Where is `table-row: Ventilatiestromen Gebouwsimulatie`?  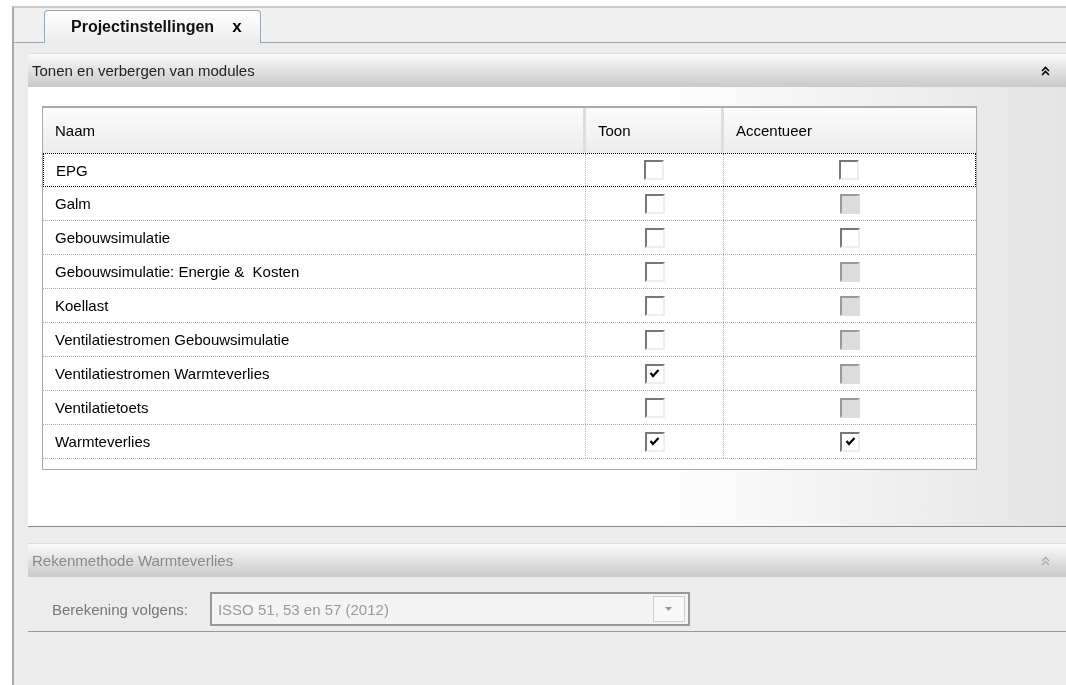 table-row: Ventilatiestromen Gebouwsimulatie is located at coordinates (509, 340).